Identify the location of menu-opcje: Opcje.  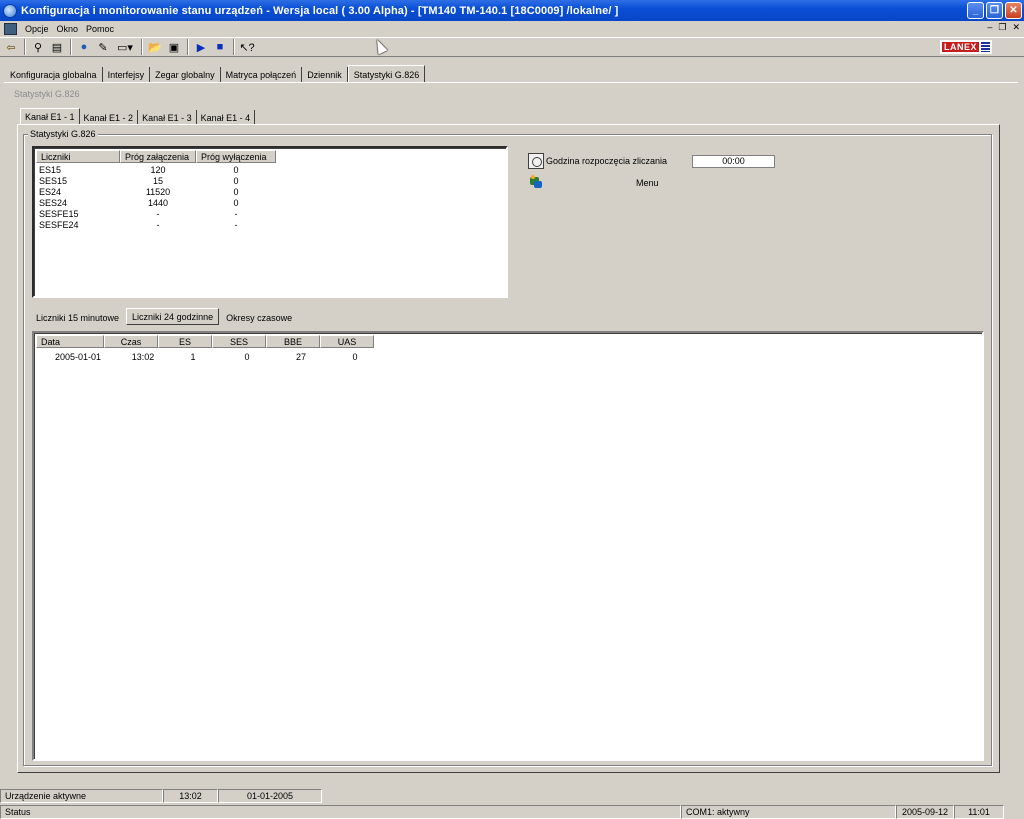
(37, 29).